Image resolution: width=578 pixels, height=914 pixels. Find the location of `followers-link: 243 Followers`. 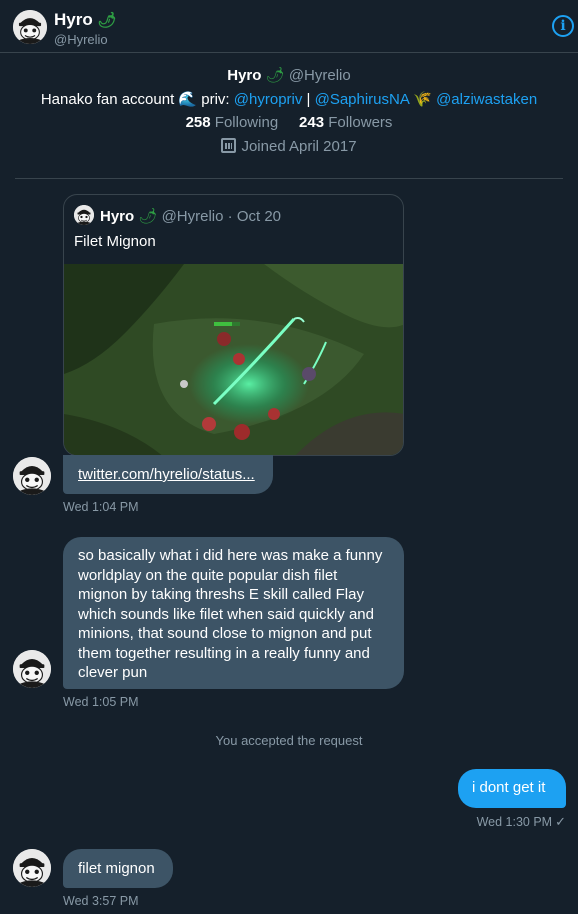

followers-link: 243 Followers is located at coordinates (345, 122).